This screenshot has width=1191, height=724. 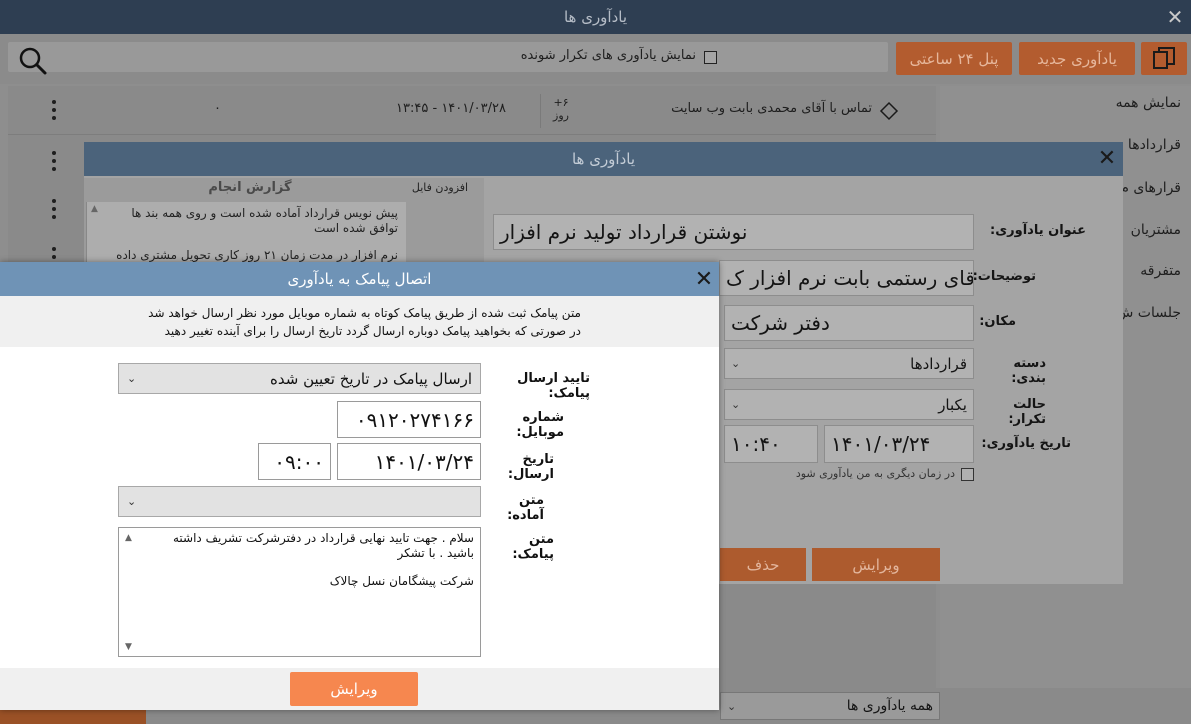 I want to click on show-repeating-checkbox, so click(x=710, y=57).